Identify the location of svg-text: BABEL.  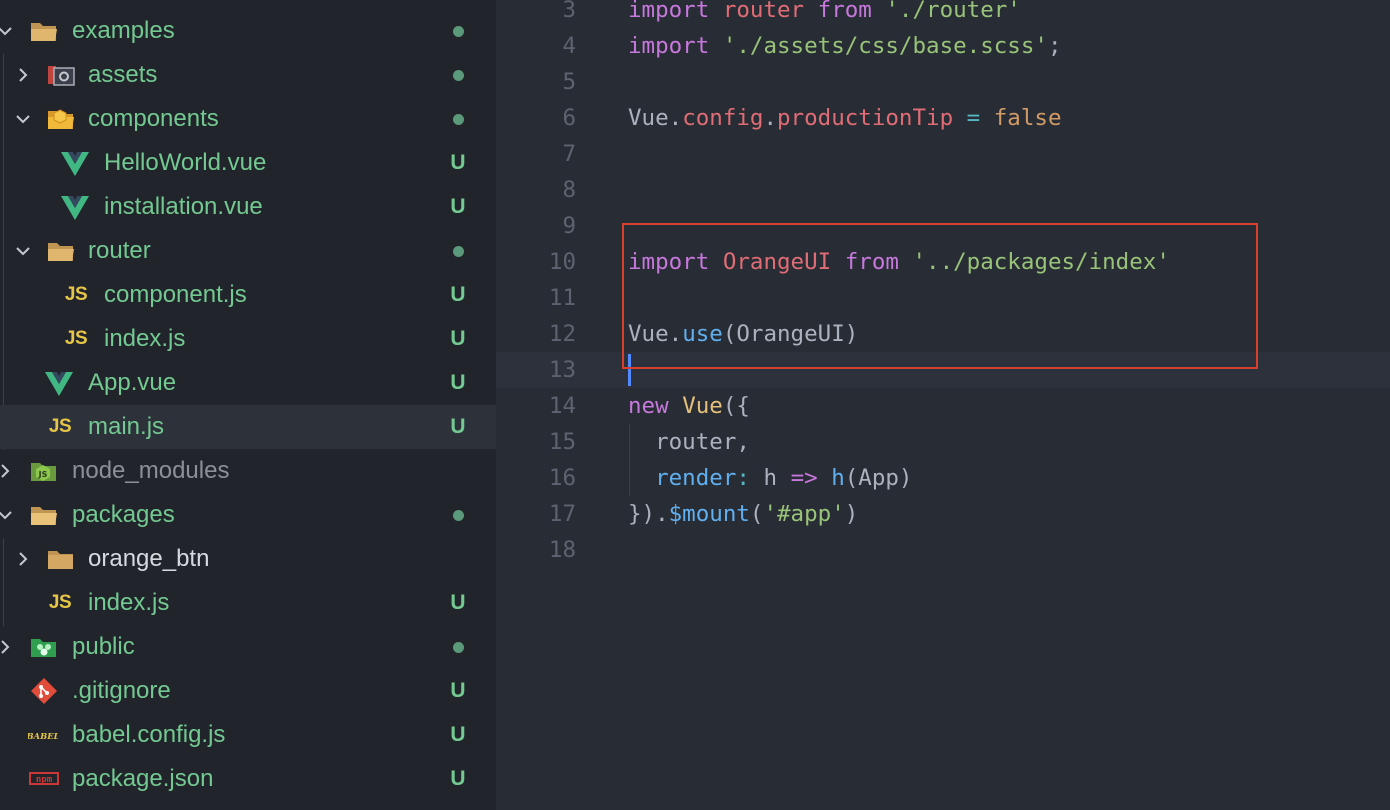
(43, 736).